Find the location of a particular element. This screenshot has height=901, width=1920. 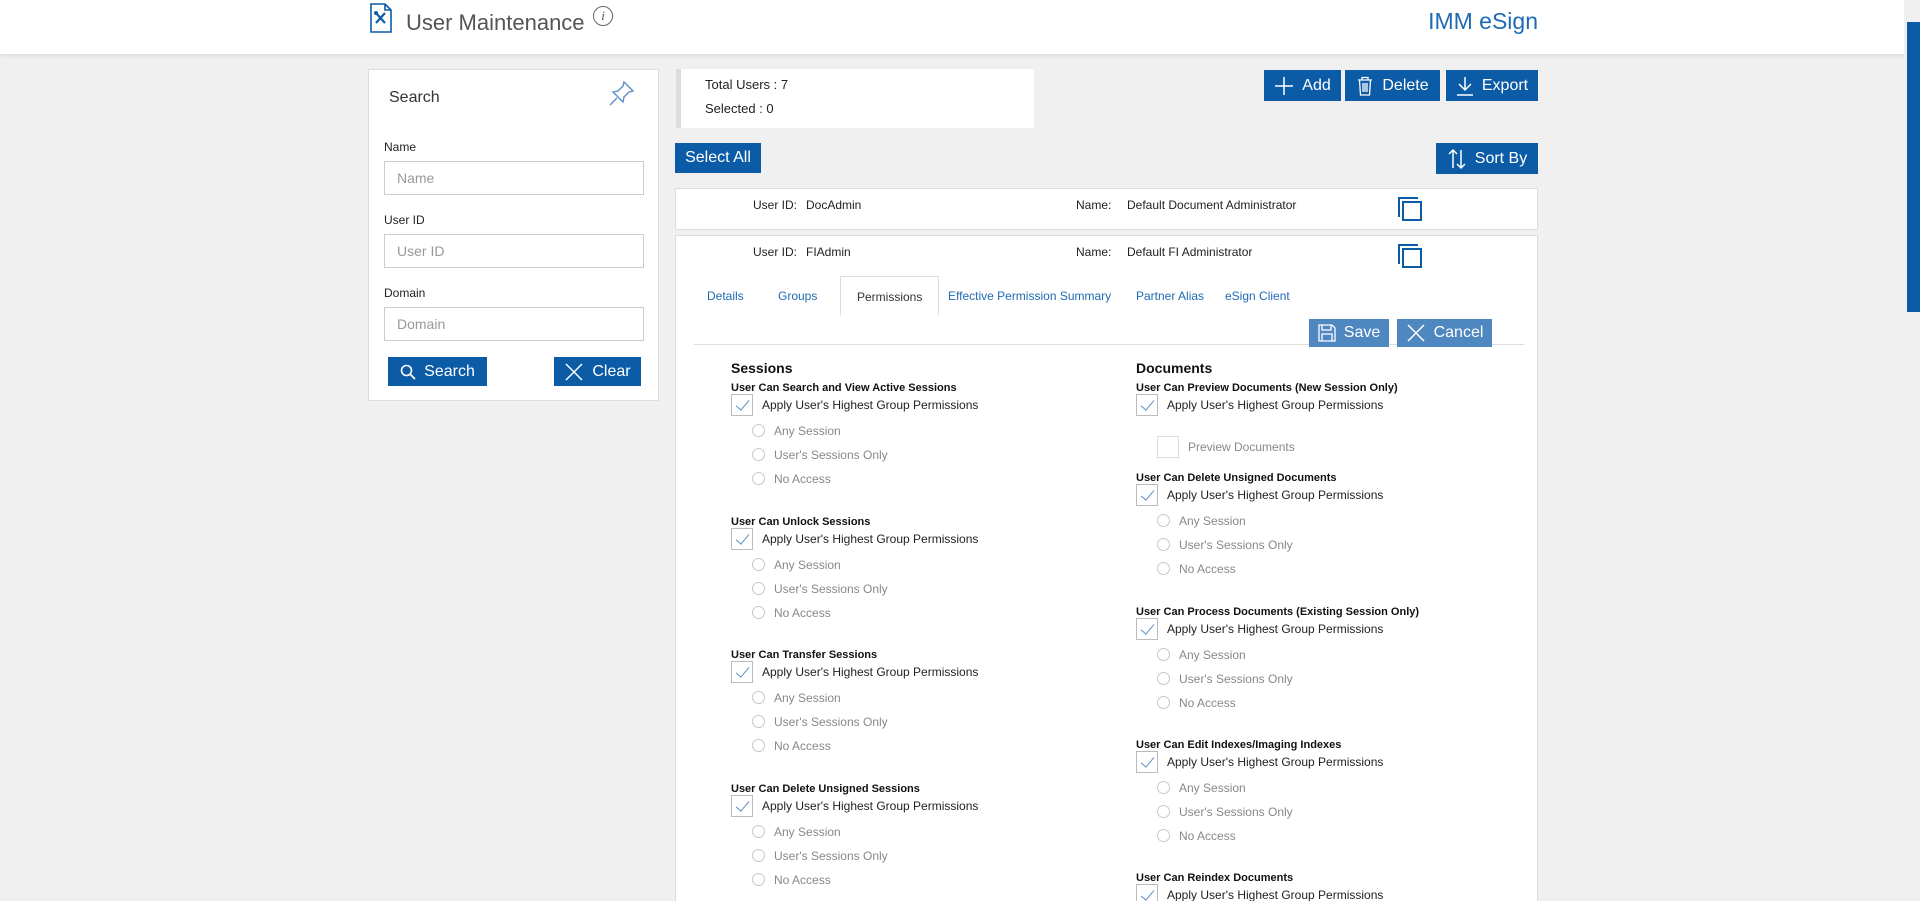

preview-documents-label: Preview Documents is located at coordinates (1241, 447).